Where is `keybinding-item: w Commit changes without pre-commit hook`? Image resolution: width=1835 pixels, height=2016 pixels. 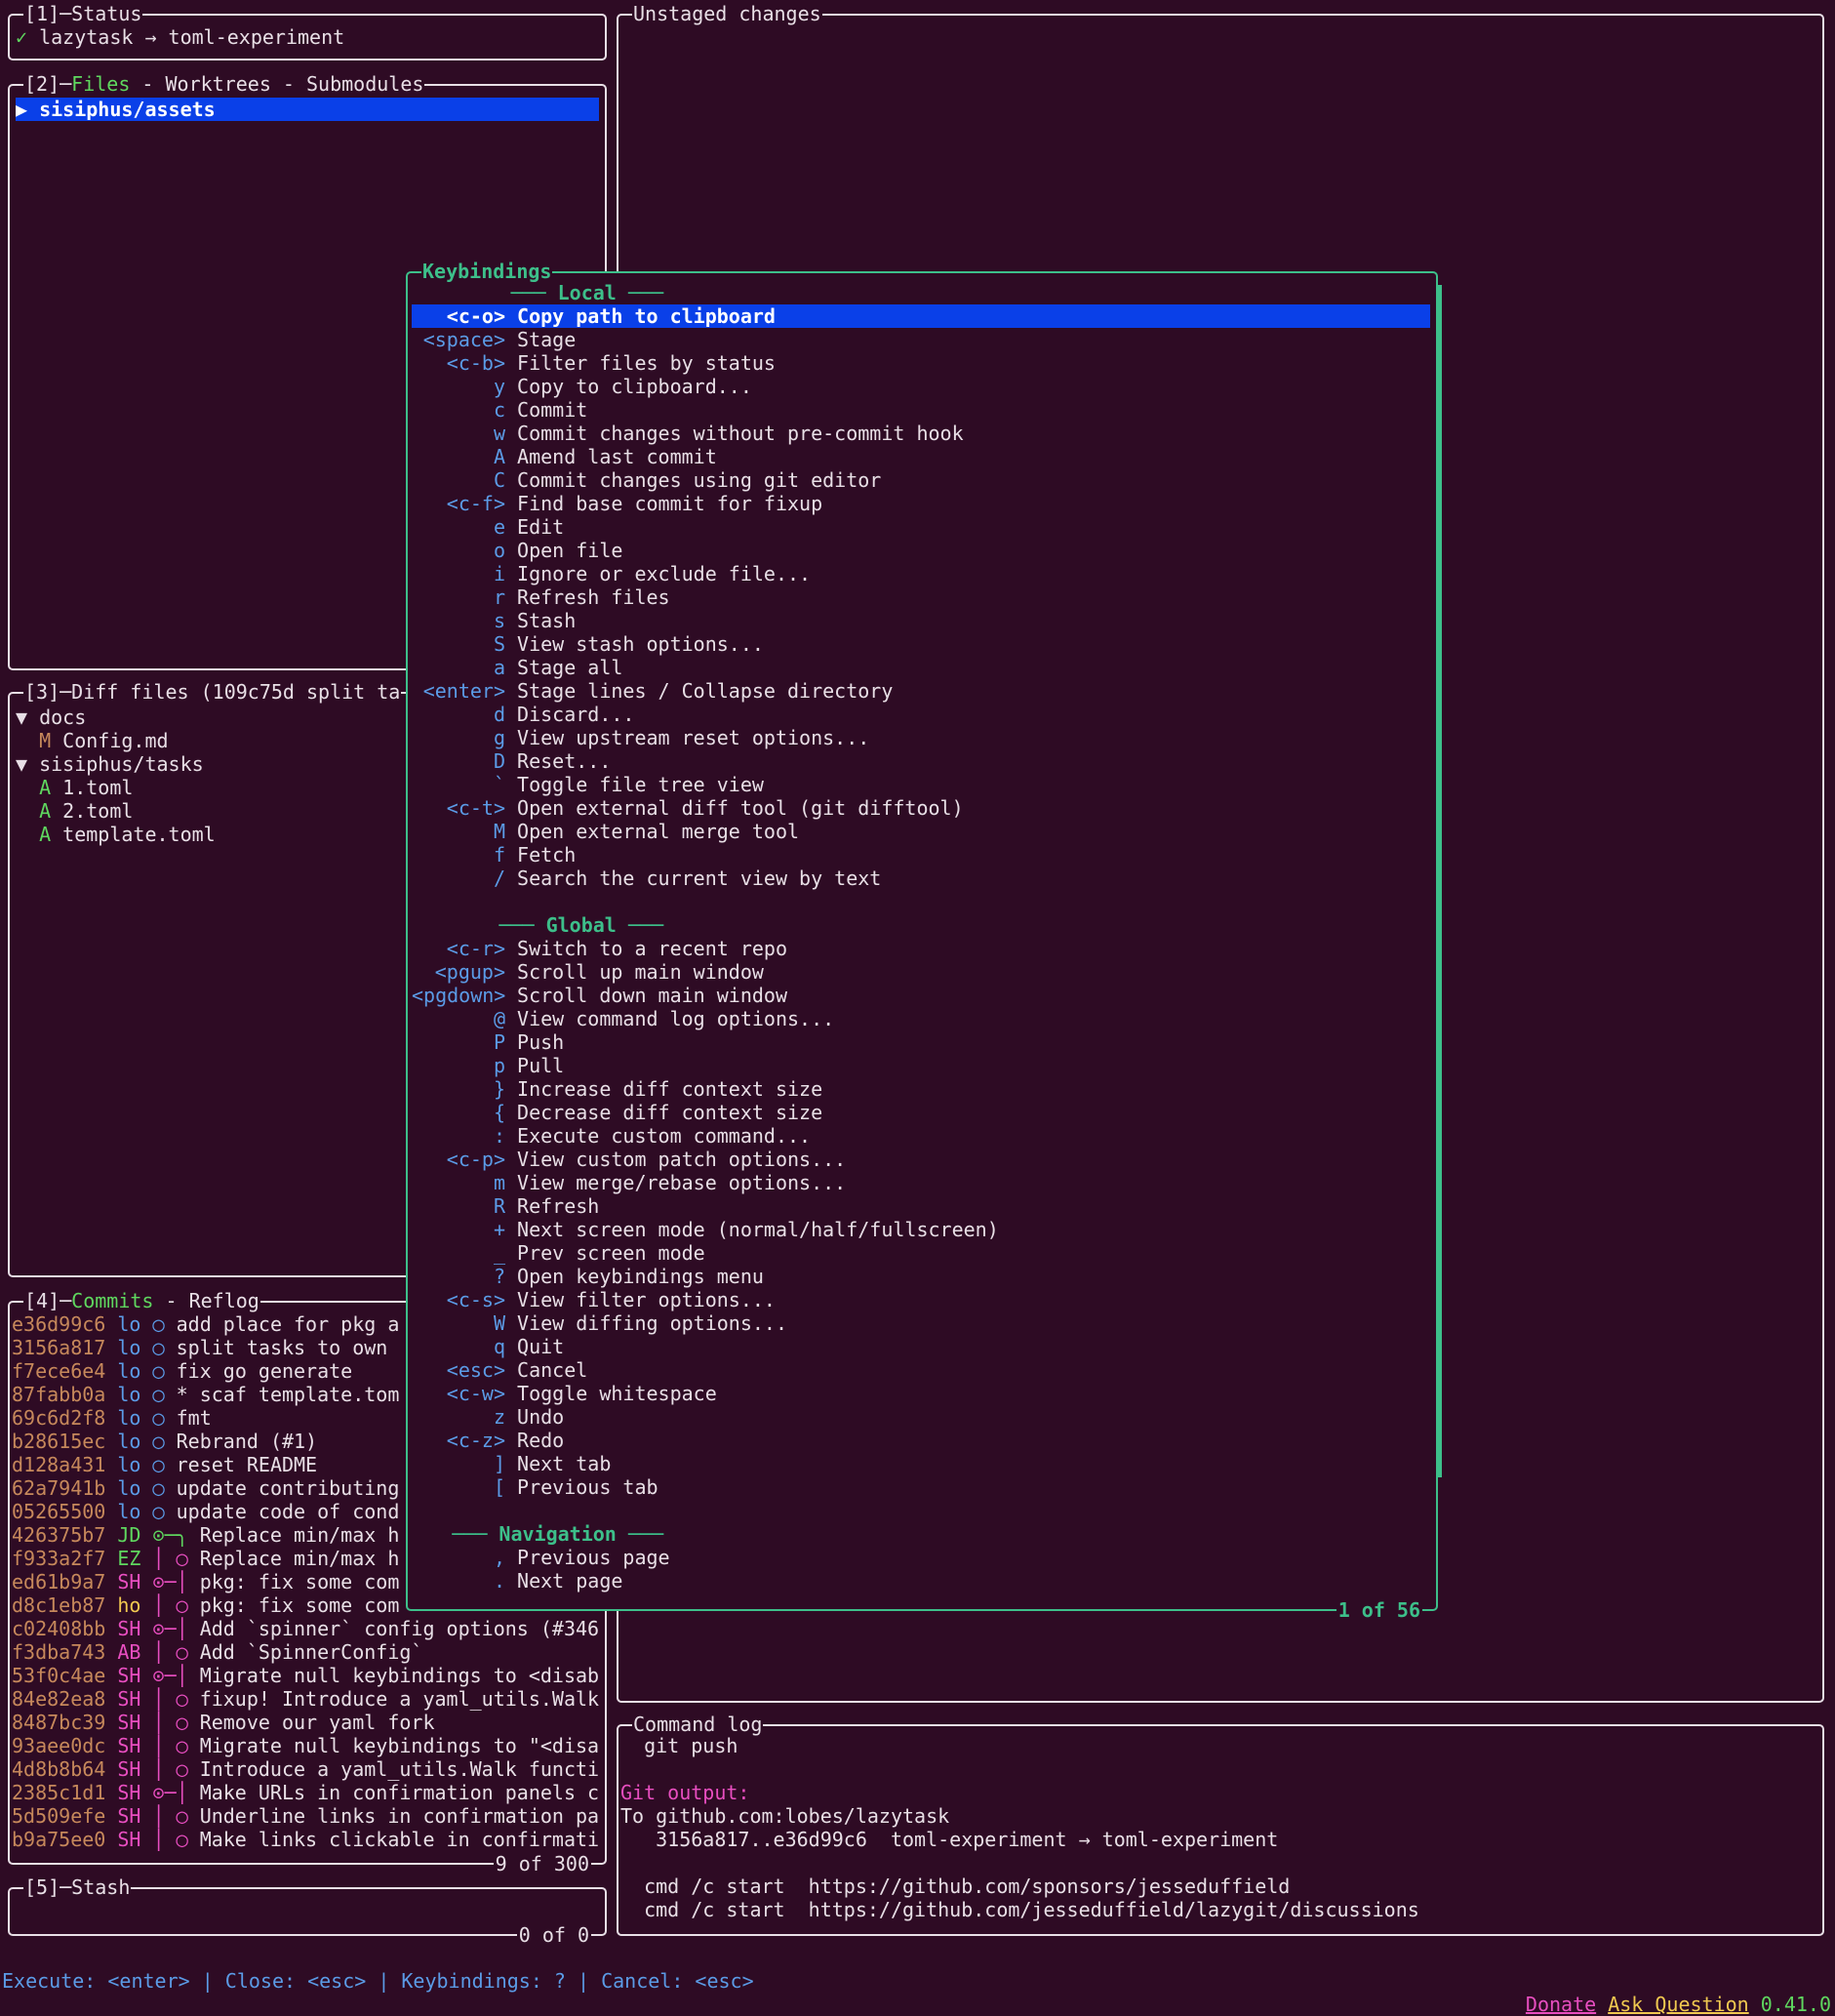
keybinding-item: w Commit changes without pre-commit hook is located at coordinates (921, 433).